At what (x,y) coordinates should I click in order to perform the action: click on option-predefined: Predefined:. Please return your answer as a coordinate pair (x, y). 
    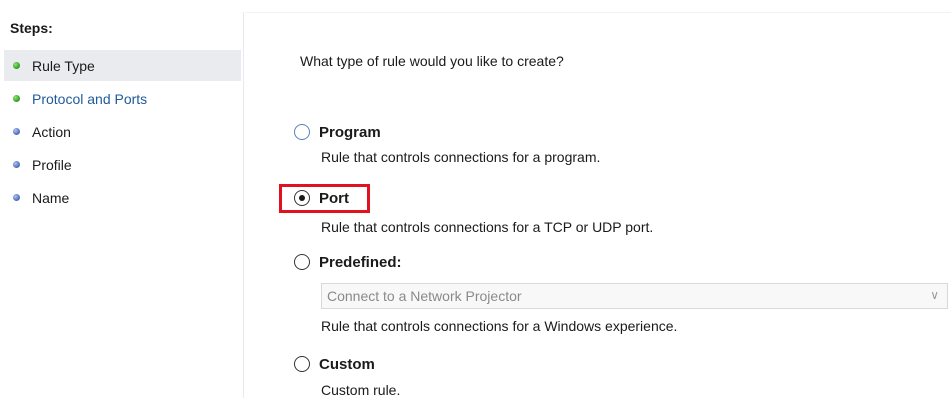
    Looking at the image, I should click on (348, 262).